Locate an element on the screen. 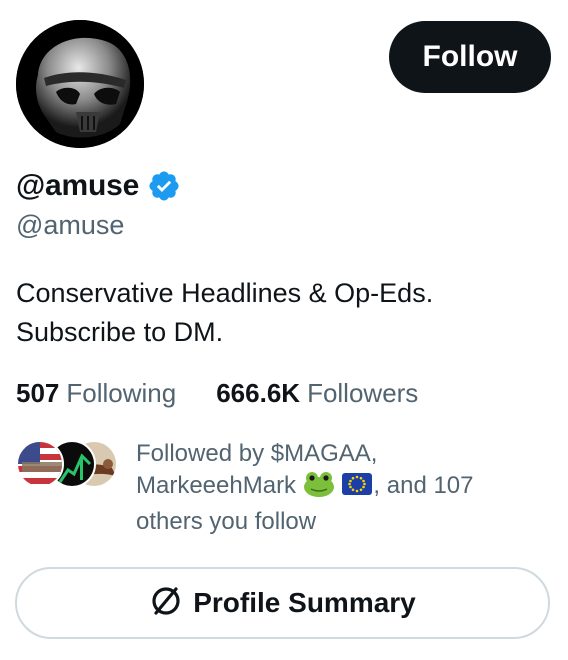  following-count: 507 is located at coordinates (38, 393).